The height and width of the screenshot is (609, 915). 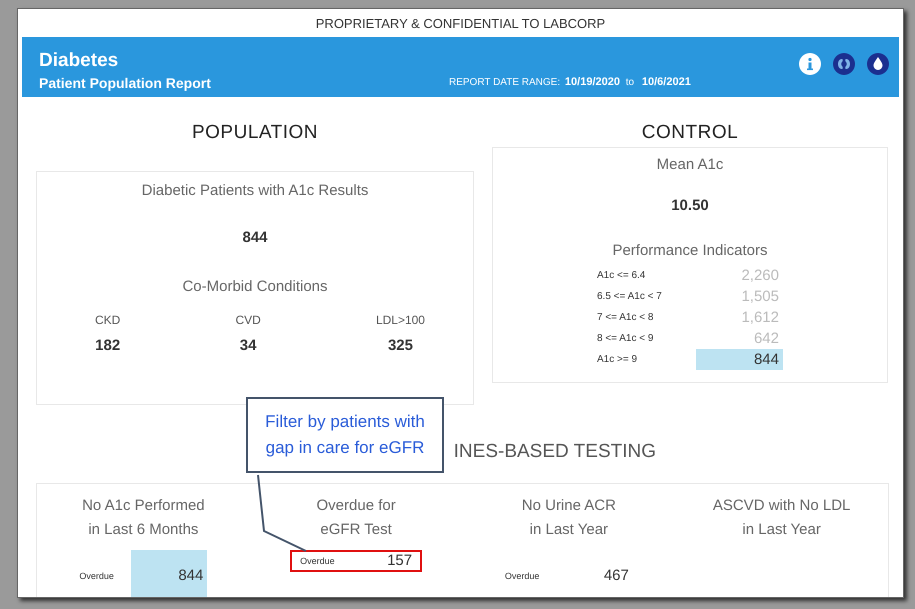 I want to click on info-icon, so click(x=810, y=64).